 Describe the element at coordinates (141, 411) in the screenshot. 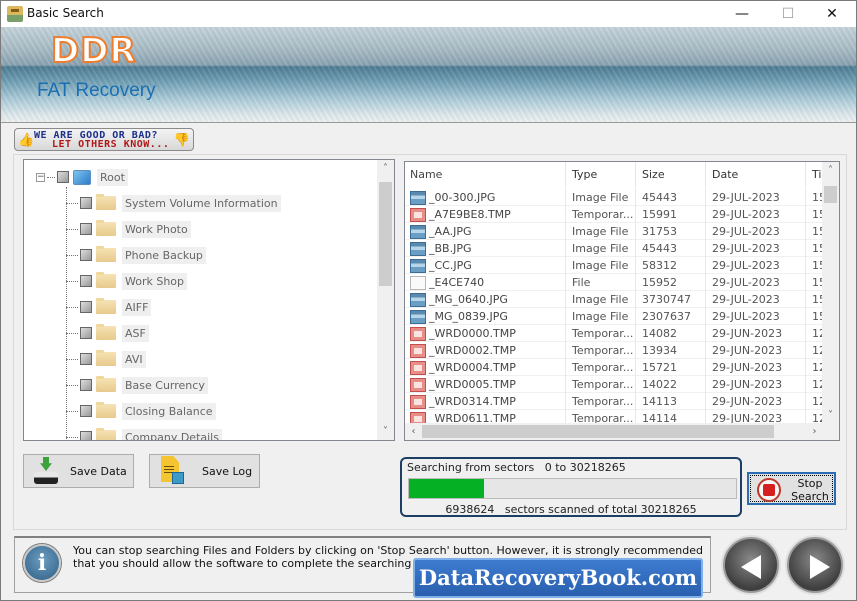

I see `tree-node-folder: Closing Balance` at that location.